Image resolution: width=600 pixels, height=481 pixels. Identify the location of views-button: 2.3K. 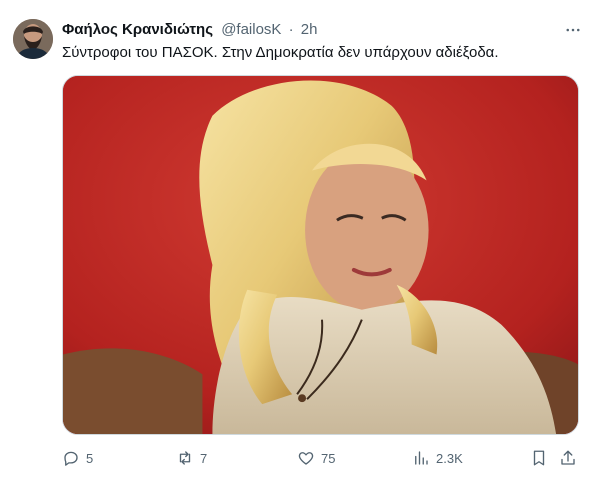
(437, 458).